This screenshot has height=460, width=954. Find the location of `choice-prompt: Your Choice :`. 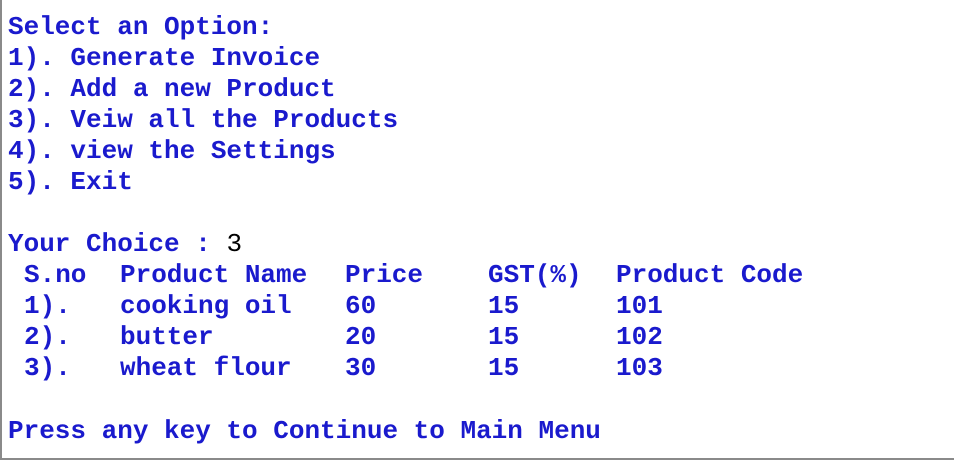

choice-prompt: Your Choice : is located at coordinates (117, 244).